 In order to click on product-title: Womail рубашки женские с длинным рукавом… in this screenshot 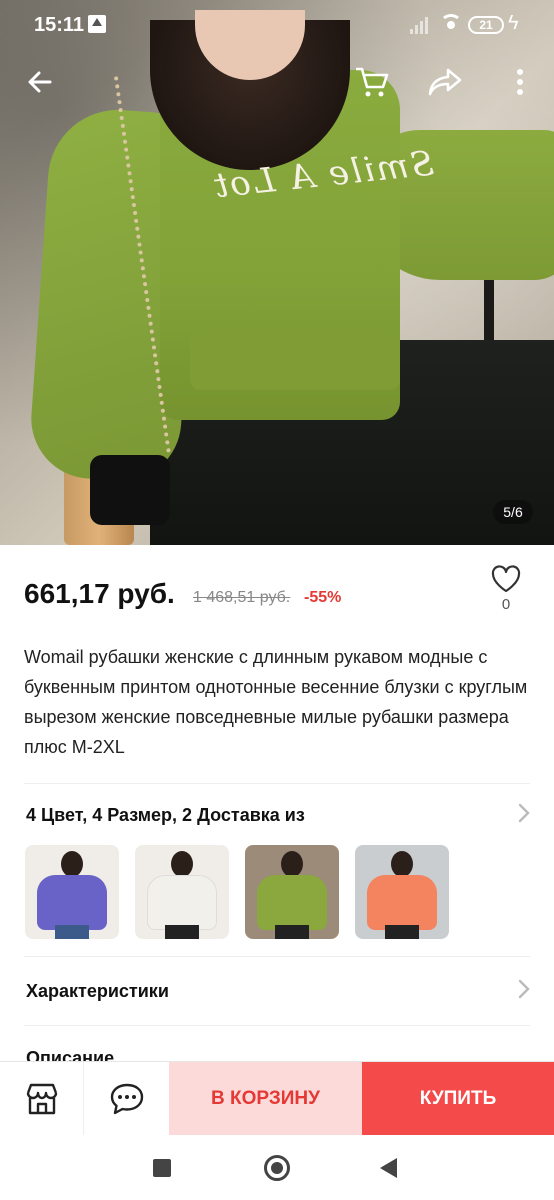, I will do `click(276, 702)`.